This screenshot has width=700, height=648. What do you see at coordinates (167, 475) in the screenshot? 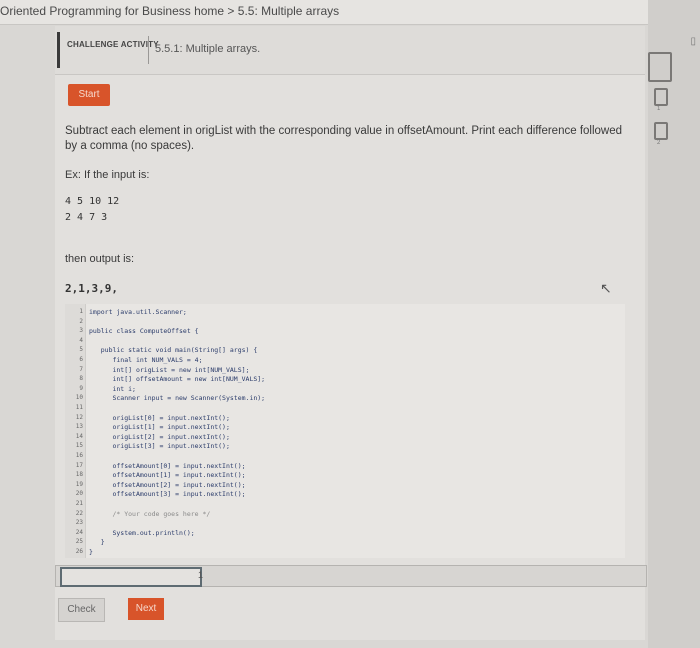
I see `code-line: offsetAmount[1] = input.nextInt();` at bounding box center [167, 475].